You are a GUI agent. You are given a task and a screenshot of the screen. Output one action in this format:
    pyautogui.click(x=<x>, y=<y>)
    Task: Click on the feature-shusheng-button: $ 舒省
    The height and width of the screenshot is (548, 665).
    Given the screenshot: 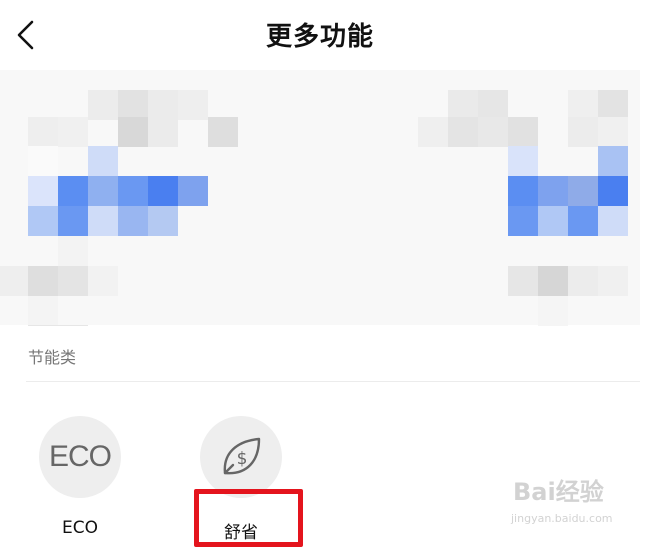 What is the action you would take?
    pyautogui.click(x=241, y=479)
    